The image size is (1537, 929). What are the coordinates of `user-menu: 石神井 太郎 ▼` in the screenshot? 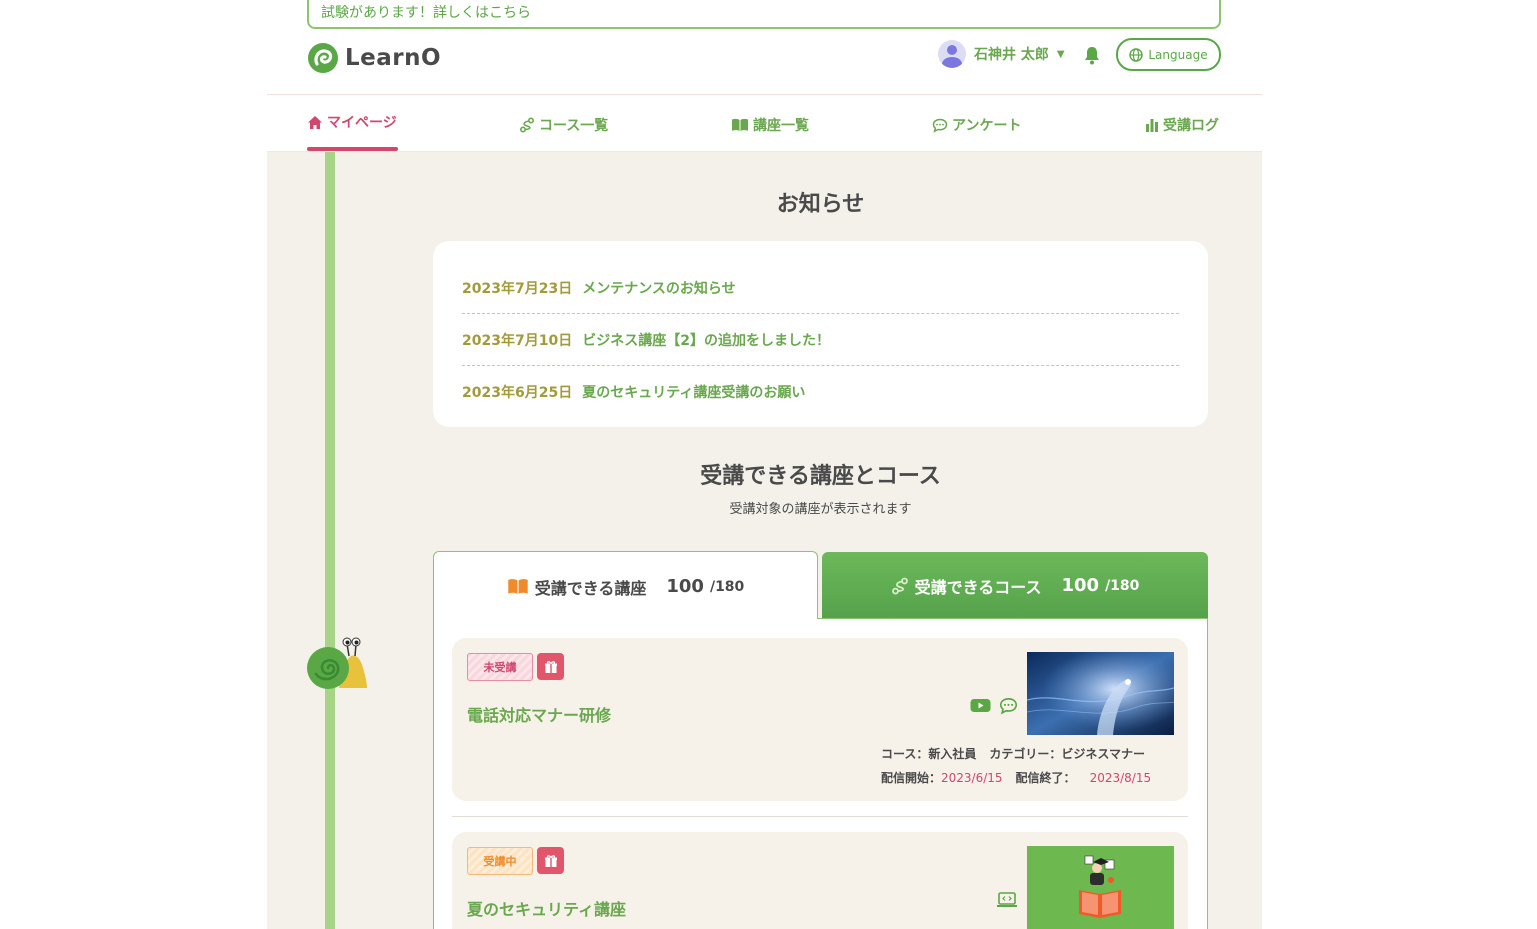 It's located at (1001, 54).